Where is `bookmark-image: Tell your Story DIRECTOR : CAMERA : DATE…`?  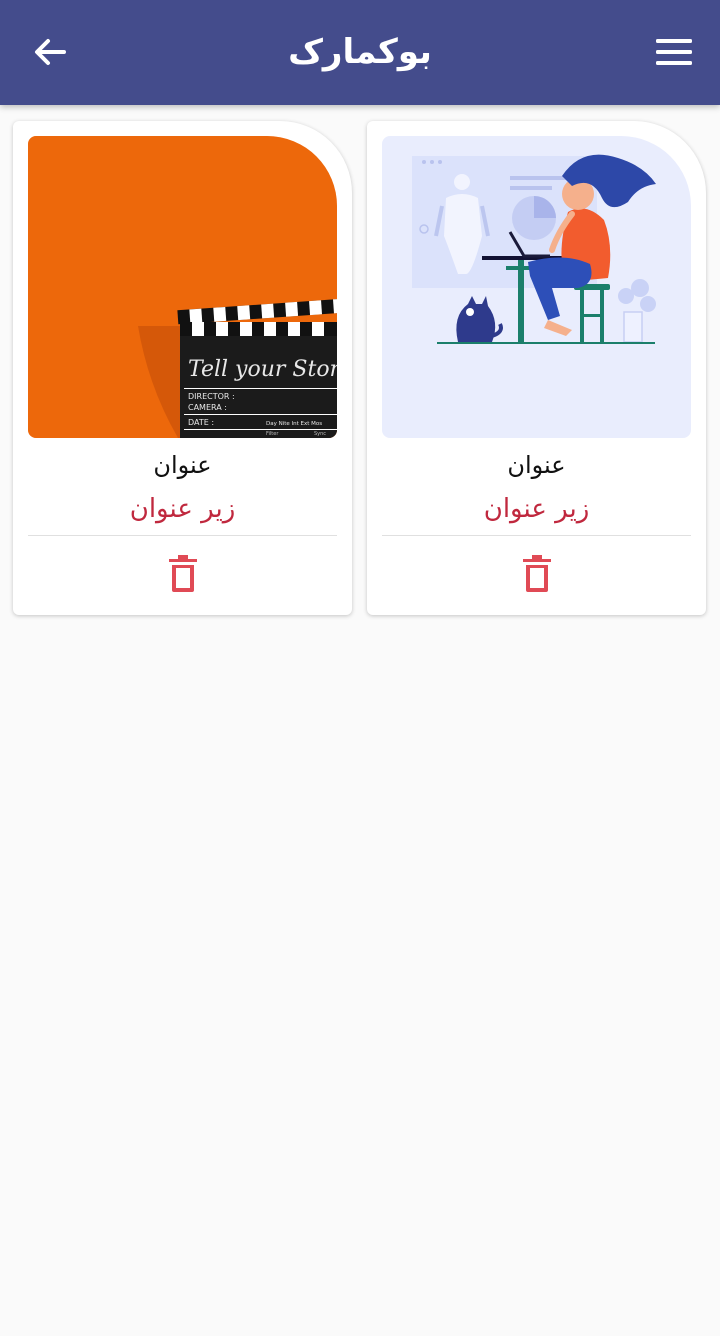 bookmark-image: Tell your Story DIRECTOR : CAMERA : DATE… is located at coordinates (182, 287).